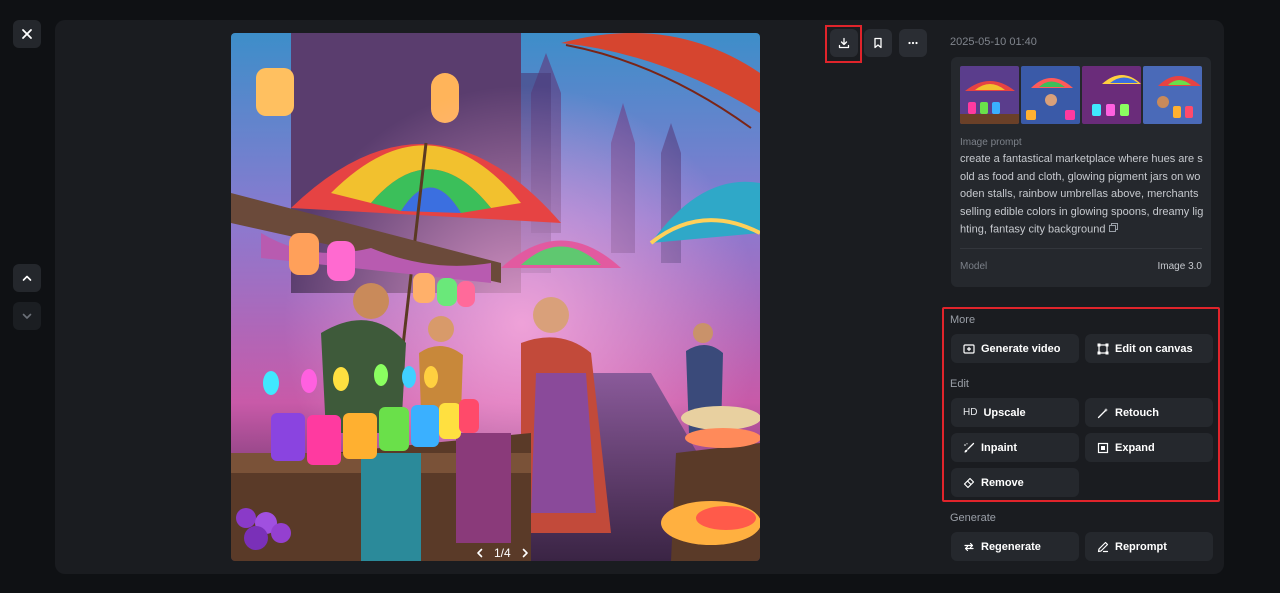 This screenshot has width=1280, height=593. I want to click on canvas-frame-icon, so click(1103, 349).